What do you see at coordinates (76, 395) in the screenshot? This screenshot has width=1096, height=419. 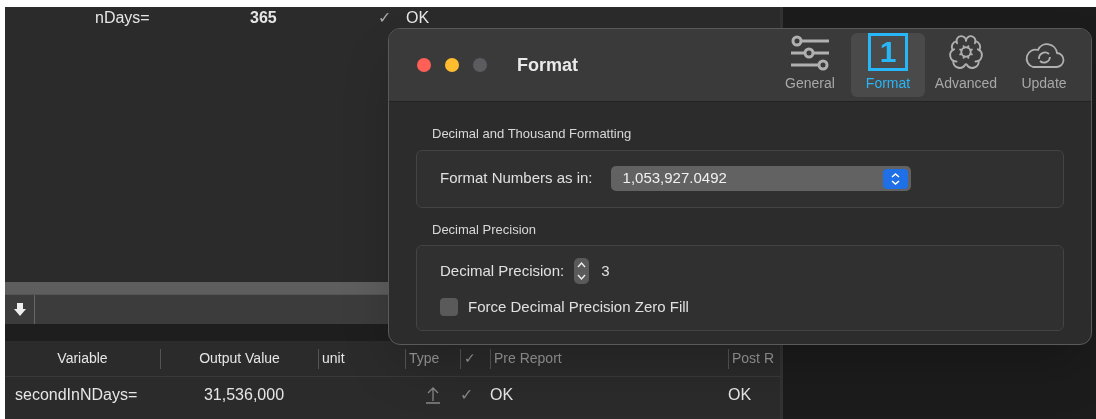 I see `table-cell-text: secondInNDays=` at bounding box center [76, 395].